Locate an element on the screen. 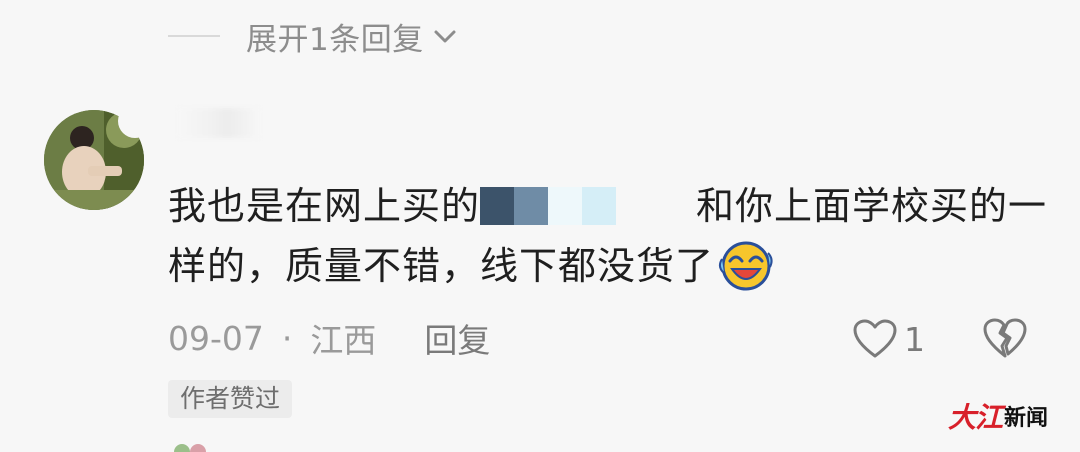 The width and height of the screenshot is (1080, 452). avatar-badge is located at coordinates (135, 121).